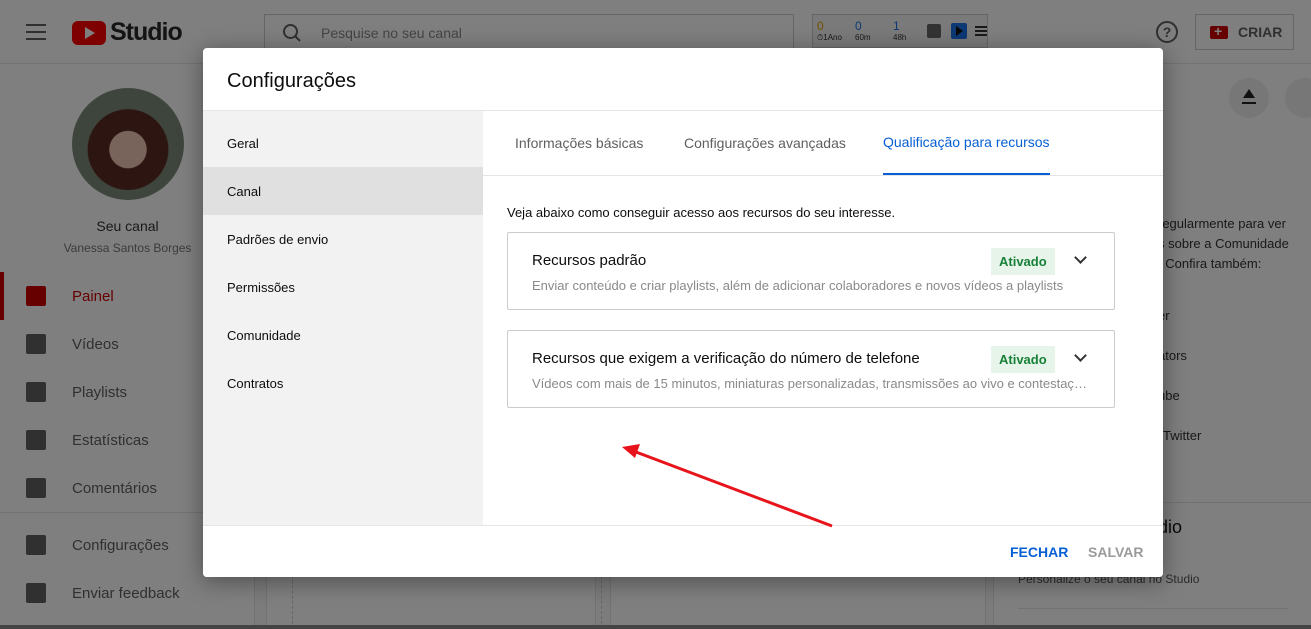  I want to click on annotation-arrow-head, so click(631, 451).